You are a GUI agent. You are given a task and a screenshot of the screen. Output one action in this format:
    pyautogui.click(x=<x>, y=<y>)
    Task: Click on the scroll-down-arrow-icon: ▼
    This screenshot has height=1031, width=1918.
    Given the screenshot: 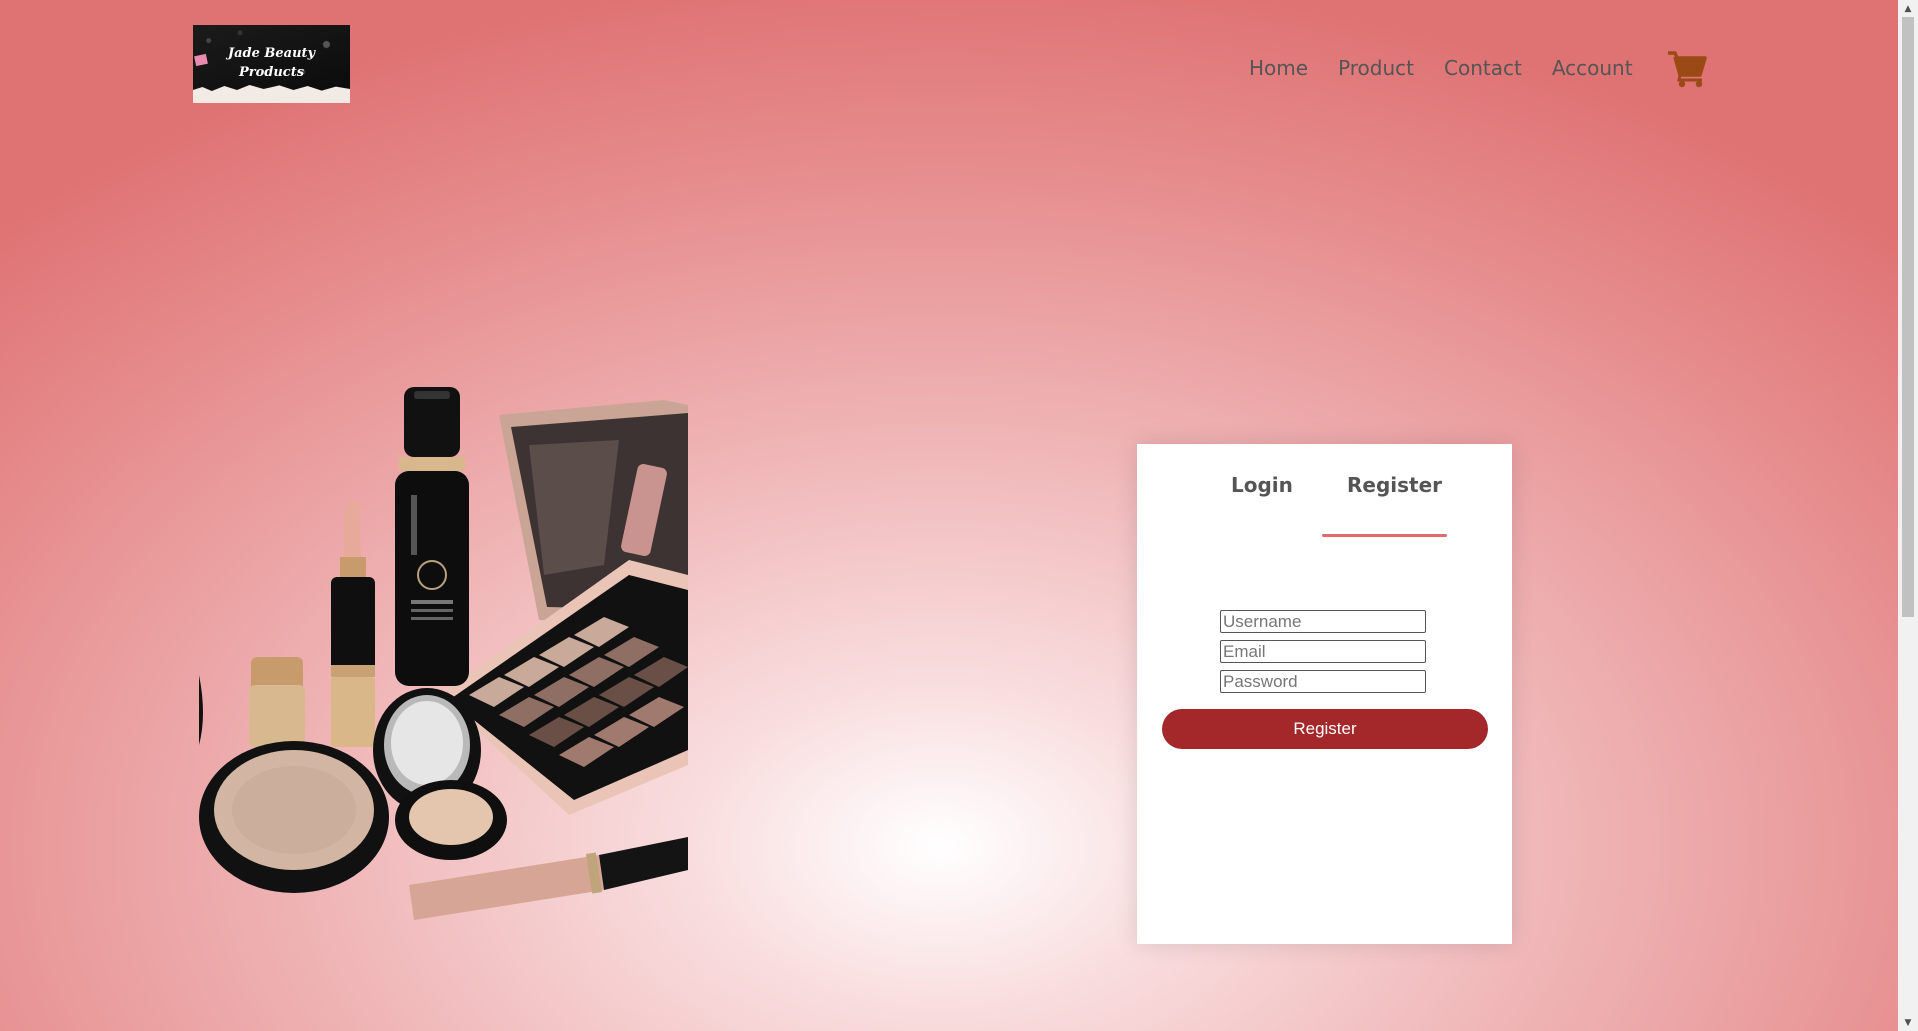 What is the action you would take?
    pyautogui.click(x=1908, y=1022)
    